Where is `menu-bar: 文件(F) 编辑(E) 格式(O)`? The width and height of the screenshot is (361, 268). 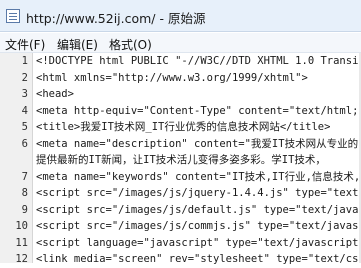 menu-bar: 文件(F) 编辑(E) 格式(O) is located at coordinates (180, 43).